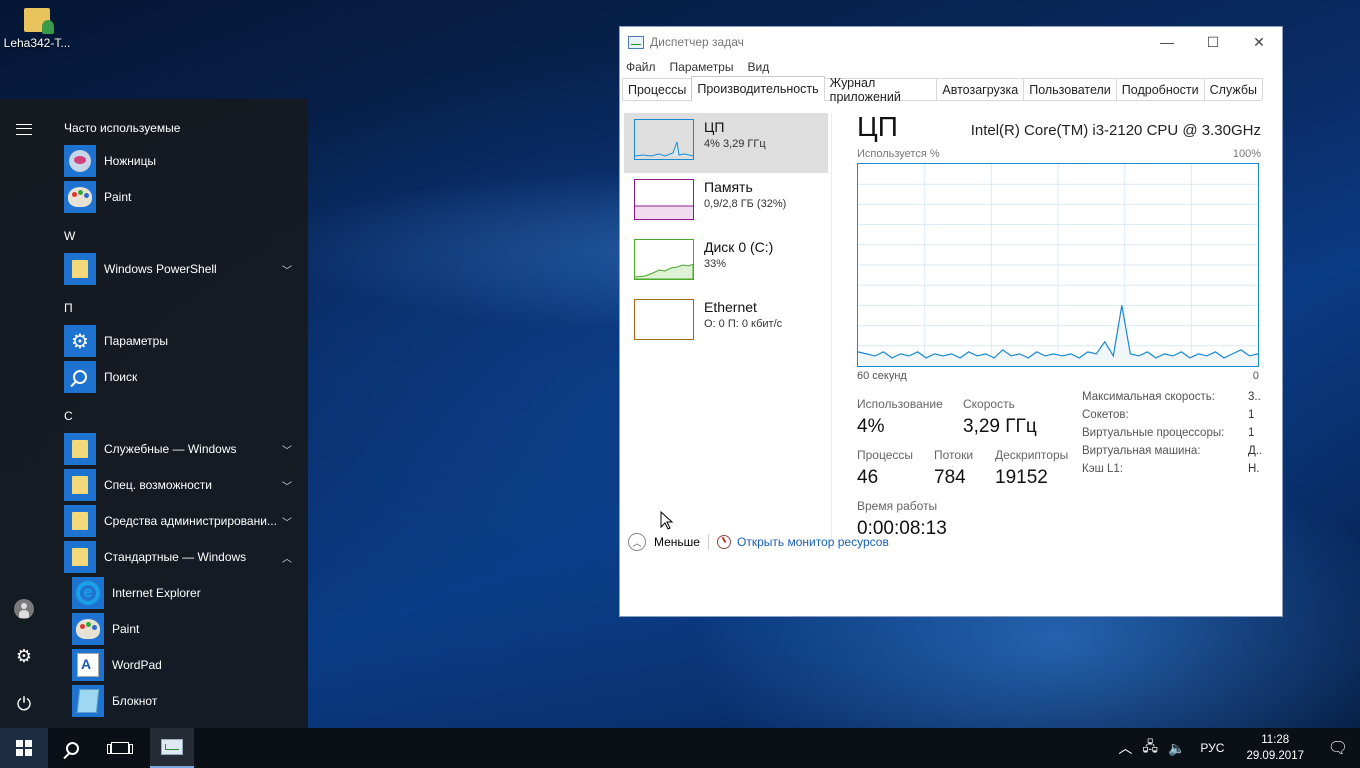 The height and width of the screenshot is (768, 1360). Describe the element at coordinates (980, 89) in the screenshot. I see `tab-startup: Автозагрузка` at that location.